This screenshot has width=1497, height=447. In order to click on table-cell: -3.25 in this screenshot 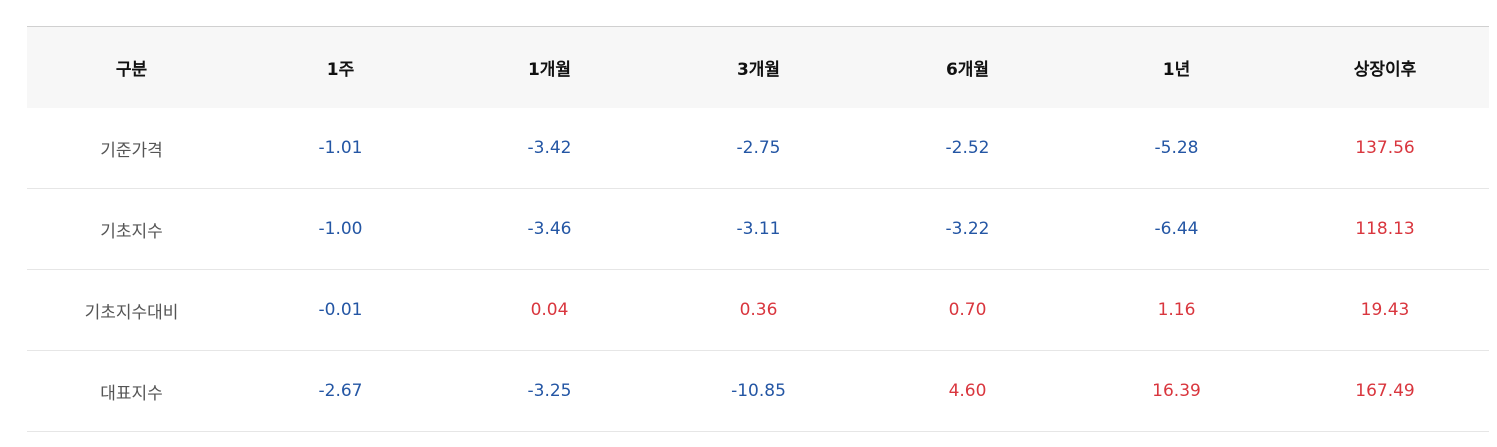, I will do `click(549, 391)`.